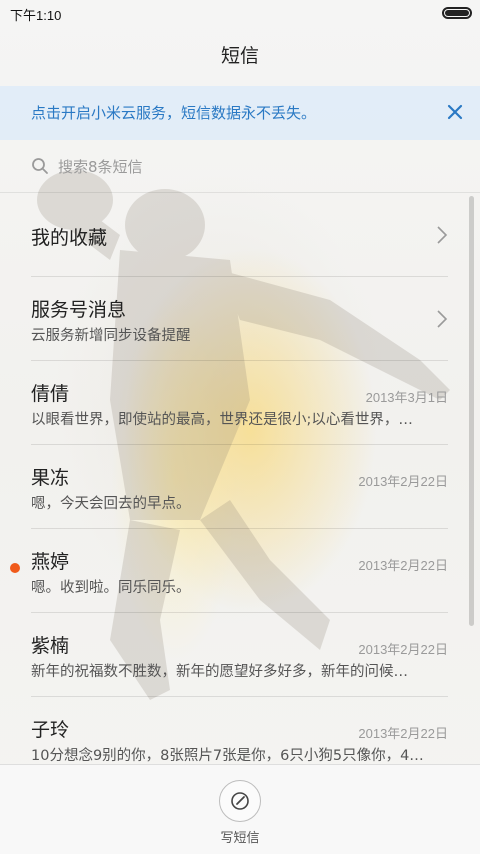 This screenshot has width=480, height=854. Describe the element at coordinates (239, 487) in the screenshot. I see `list-item-conversation: 果冻 2013年2月22日 嗯，今天会回去的早点。` at that location.